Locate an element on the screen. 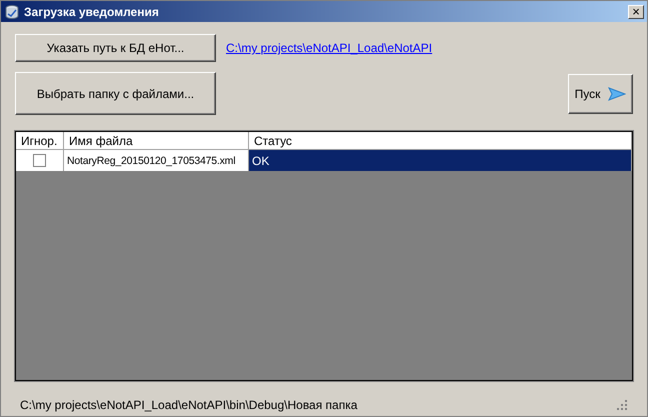 The width and height of the screenshot is (648, 417). close-button: × is located at coordinates (636, 11).